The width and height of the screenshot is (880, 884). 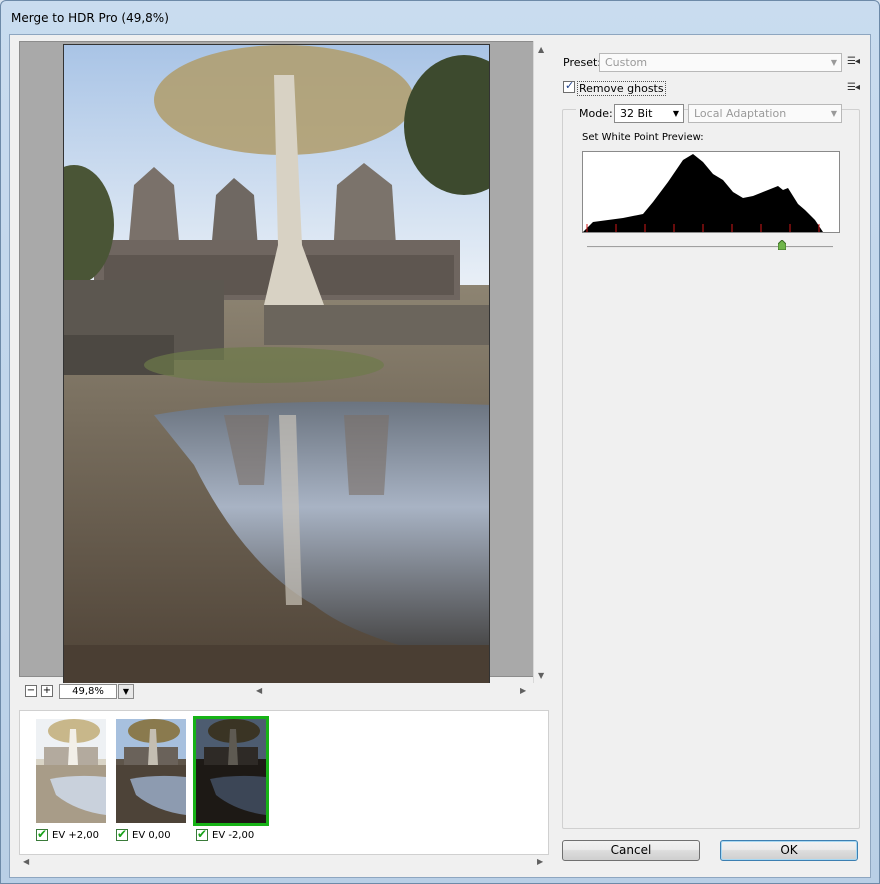 What do you see at coordinates (596, 113) in the screenshot?
I see `mode-label: Mode:` at bounding box center [596, 113].